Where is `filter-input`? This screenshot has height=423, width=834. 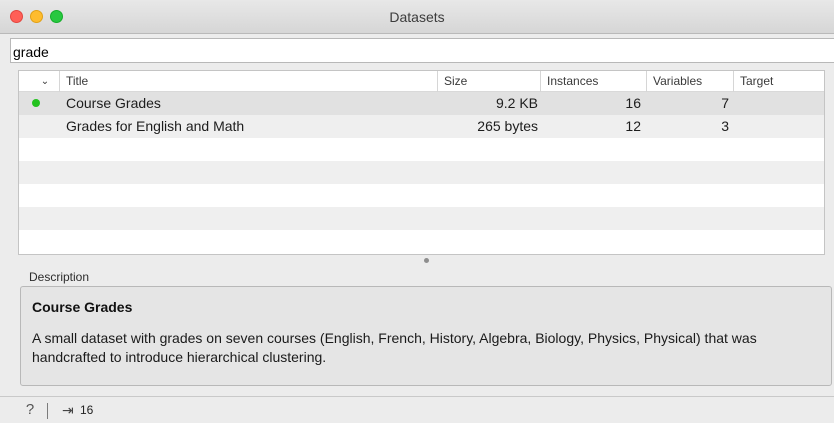 filter-input is located at coordinates (422, 50).